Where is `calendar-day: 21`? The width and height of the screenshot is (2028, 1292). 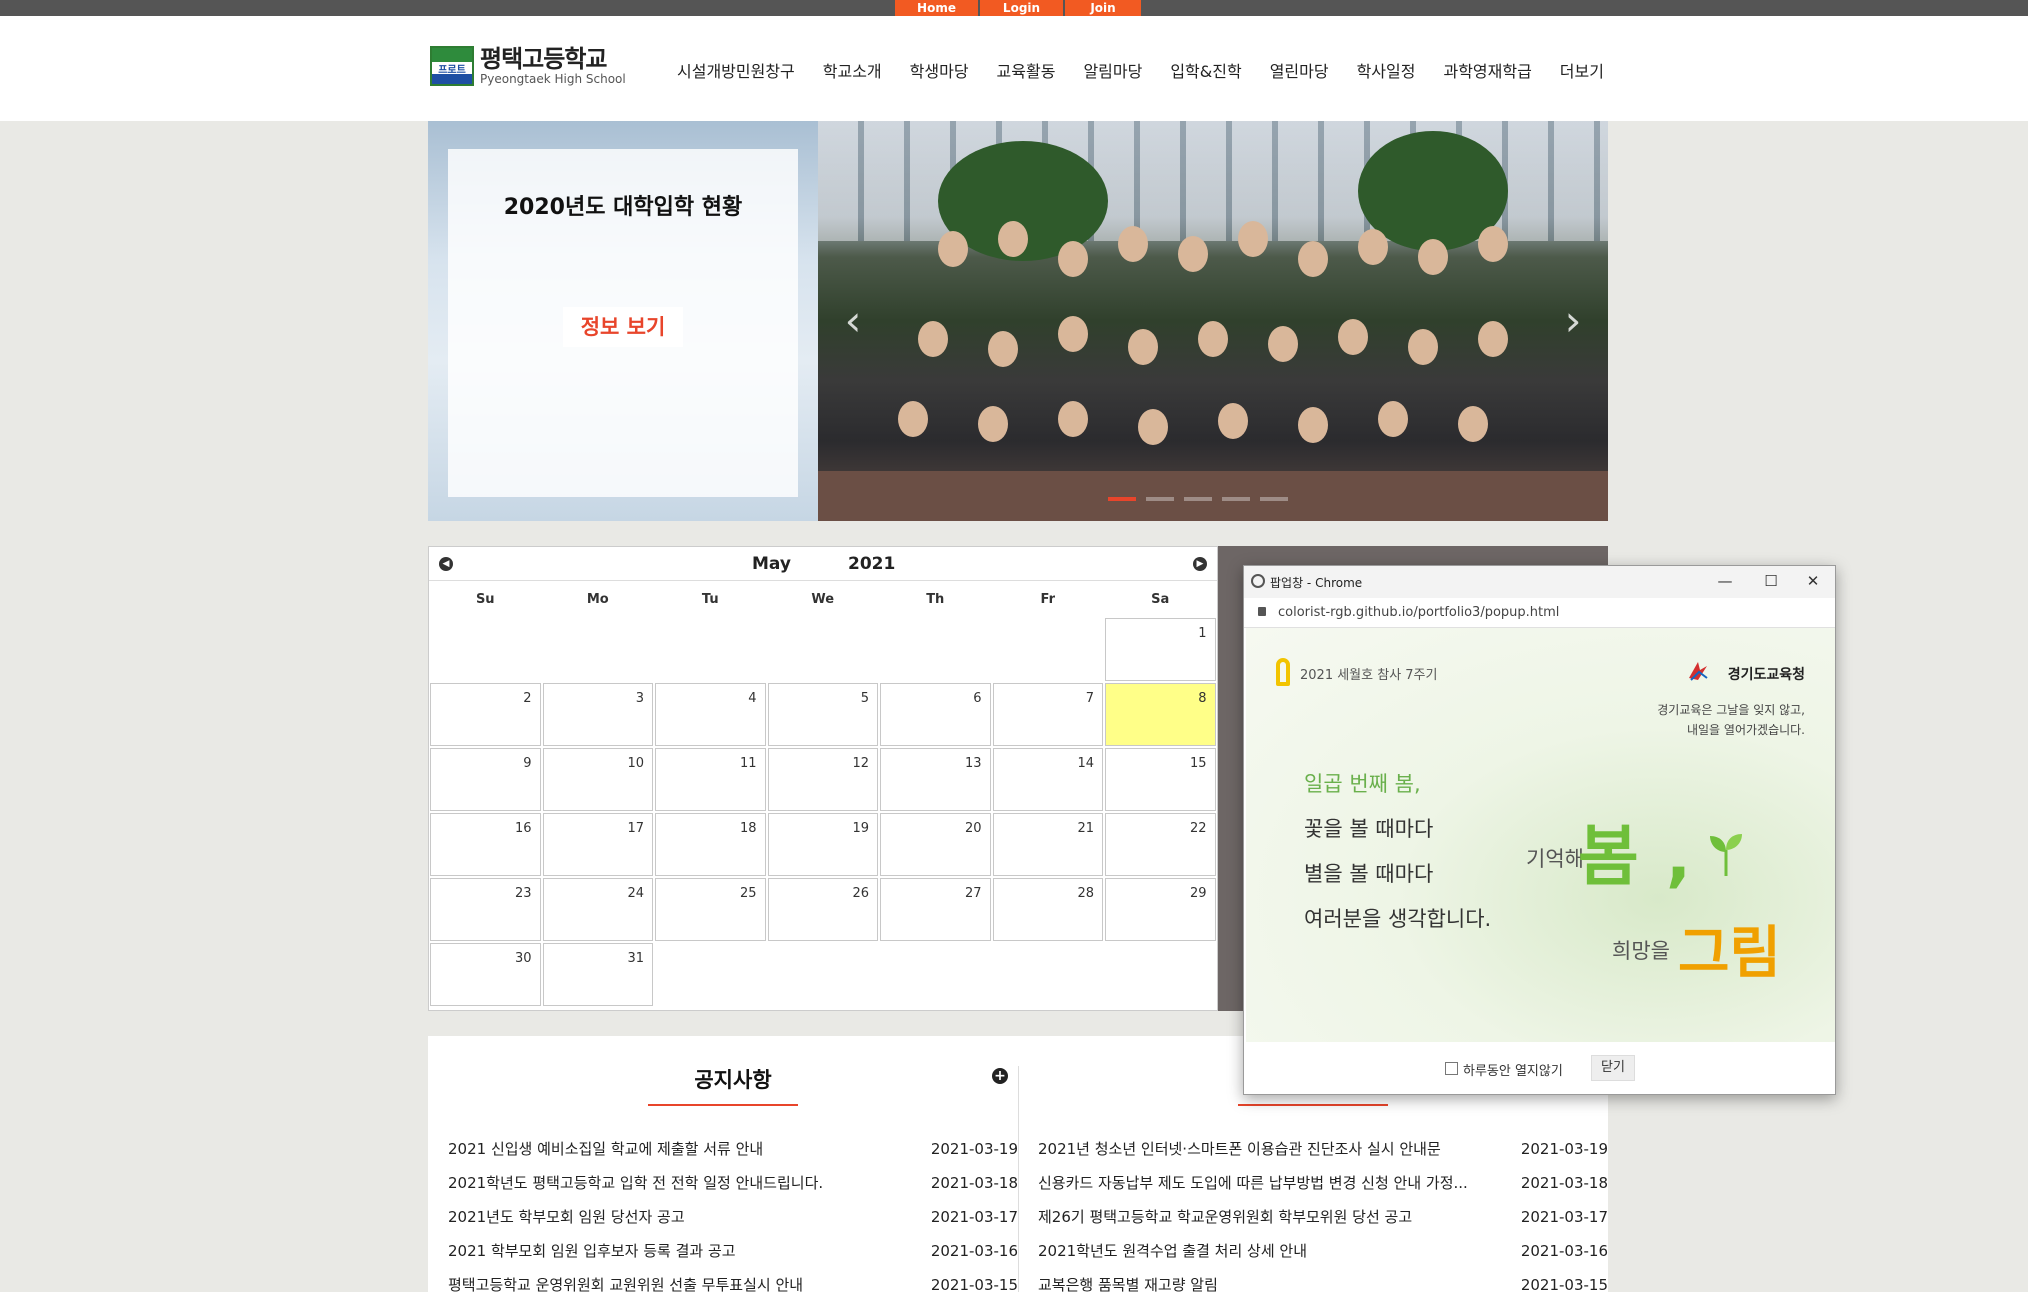 calendar-day: 21 is located at coordinates (1047, 844).